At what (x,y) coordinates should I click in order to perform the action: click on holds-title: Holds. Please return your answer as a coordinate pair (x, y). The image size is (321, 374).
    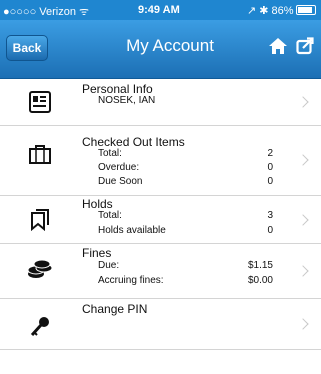
    Looking at the image, I should click on (97, 204).